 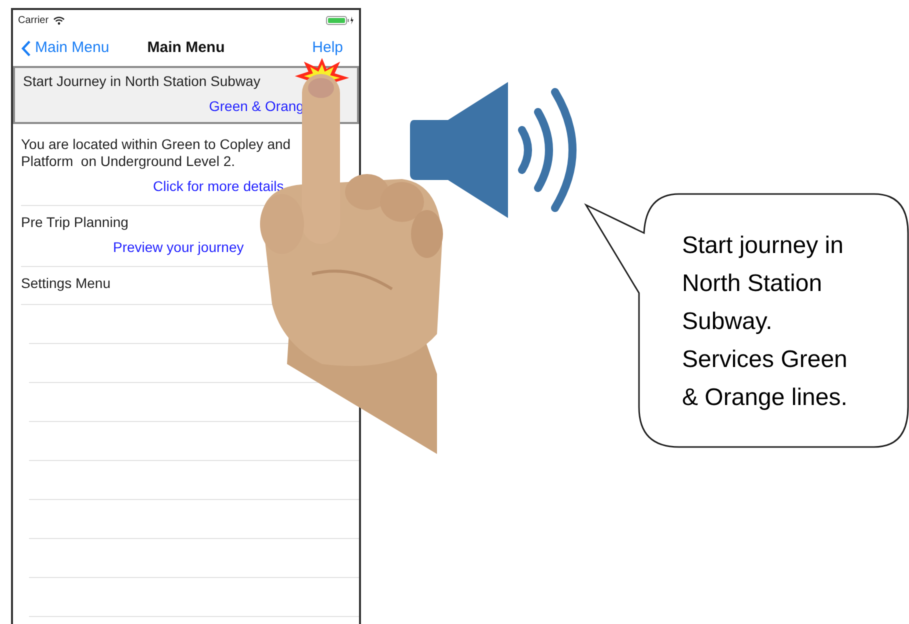 What do you see at coordinates (26, 48) in the screenshot?
I see `chevron-left-icon` at bounding box center [26, 48].